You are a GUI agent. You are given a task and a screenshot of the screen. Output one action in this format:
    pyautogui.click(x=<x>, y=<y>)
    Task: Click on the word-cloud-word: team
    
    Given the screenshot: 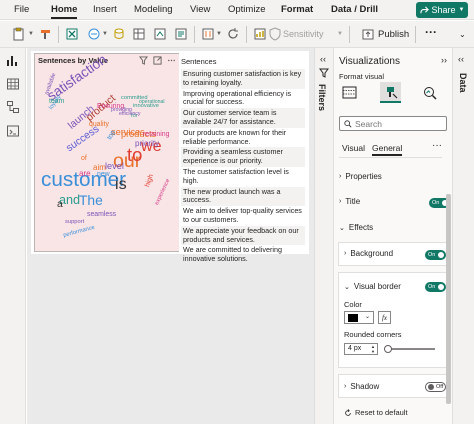 What is the action you would take?
    pyautogui.click(x=56, y=102)
    